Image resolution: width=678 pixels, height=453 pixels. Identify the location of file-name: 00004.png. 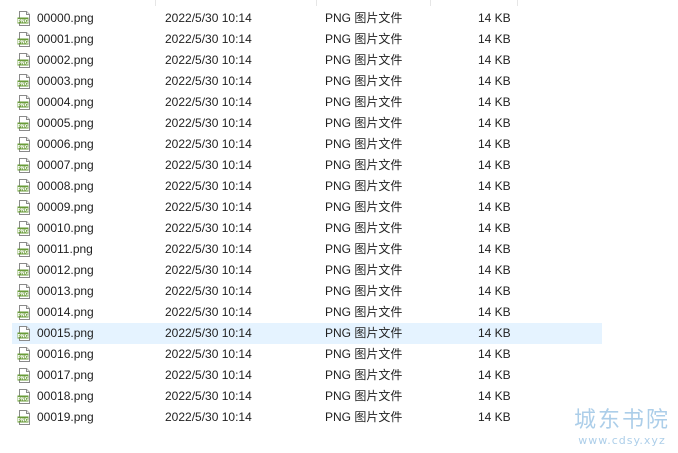
(65, 102).